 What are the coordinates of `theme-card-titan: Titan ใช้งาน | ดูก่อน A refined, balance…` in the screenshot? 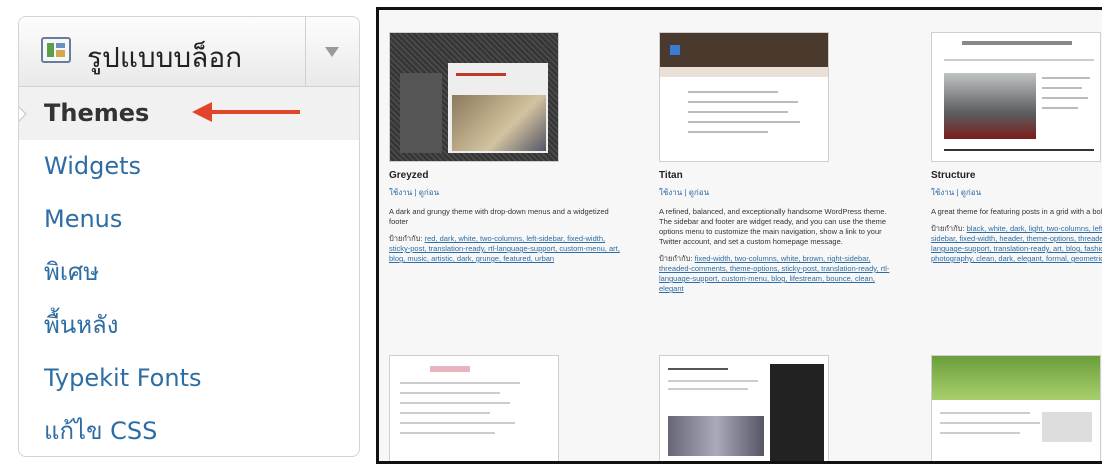 It's located at (779, 163).